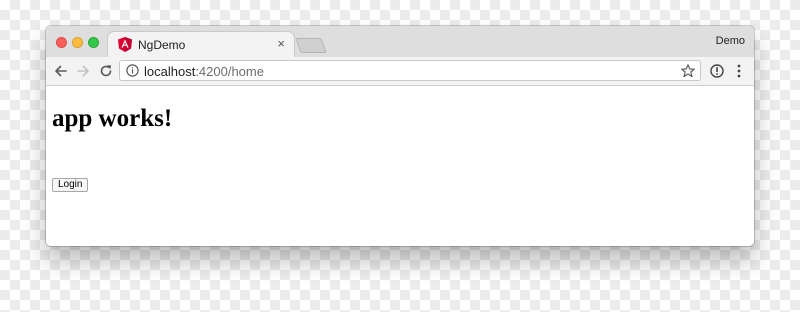 The width and height of the screenshot is (800, 312). What do you see at coordinates (170, 71) in the screenshot?
I see `url-host: localhost` at bounding box center [170, 71].